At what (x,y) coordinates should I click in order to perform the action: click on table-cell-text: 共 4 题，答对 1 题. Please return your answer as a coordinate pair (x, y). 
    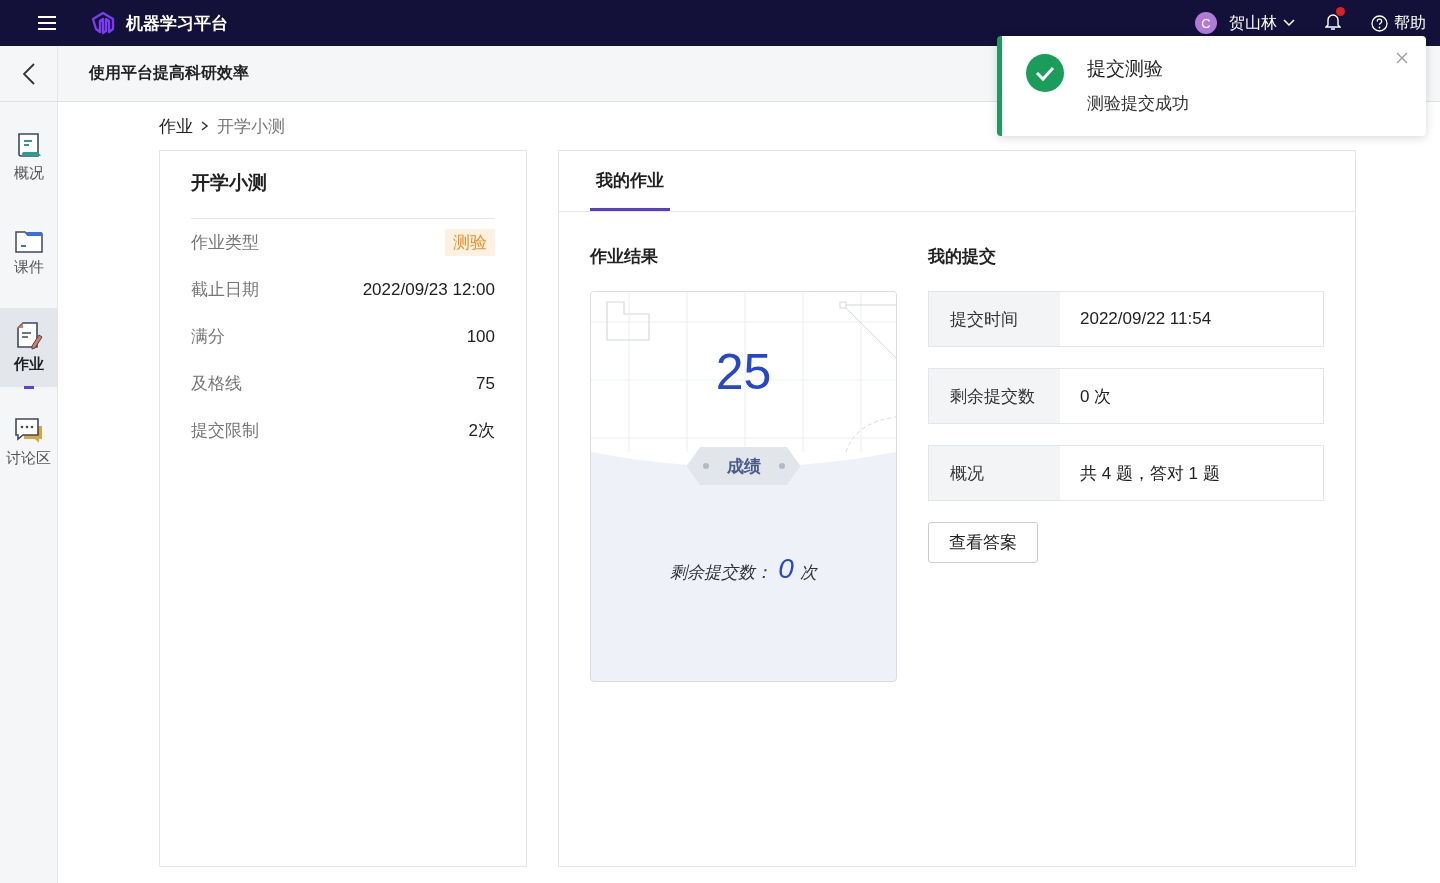
    Looking at the image, I should click on (1149, 473).